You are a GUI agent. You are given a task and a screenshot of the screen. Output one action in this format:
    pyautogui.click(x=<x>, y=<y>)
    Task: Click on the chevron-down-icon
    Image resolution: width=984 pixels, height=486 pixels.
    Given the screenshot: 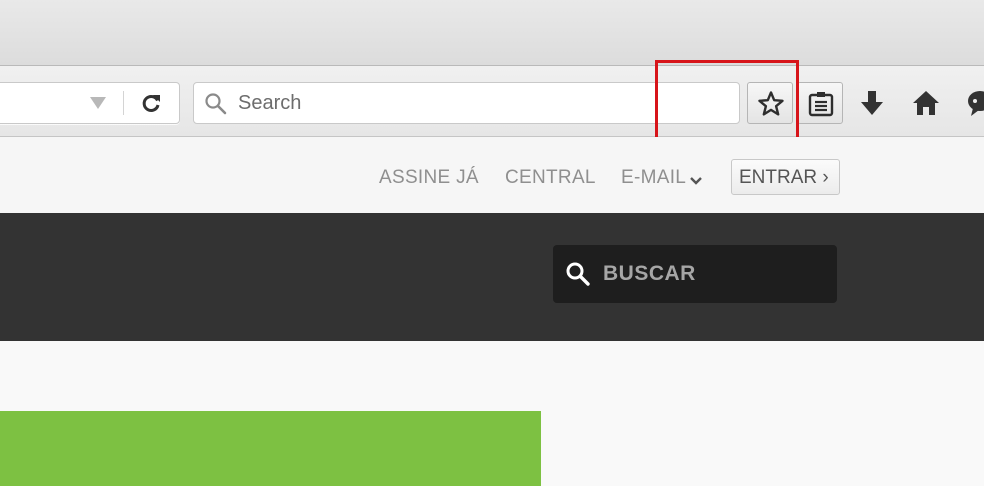 What is the action you would take?
    pyautogui.click(x=696, y=179)
    